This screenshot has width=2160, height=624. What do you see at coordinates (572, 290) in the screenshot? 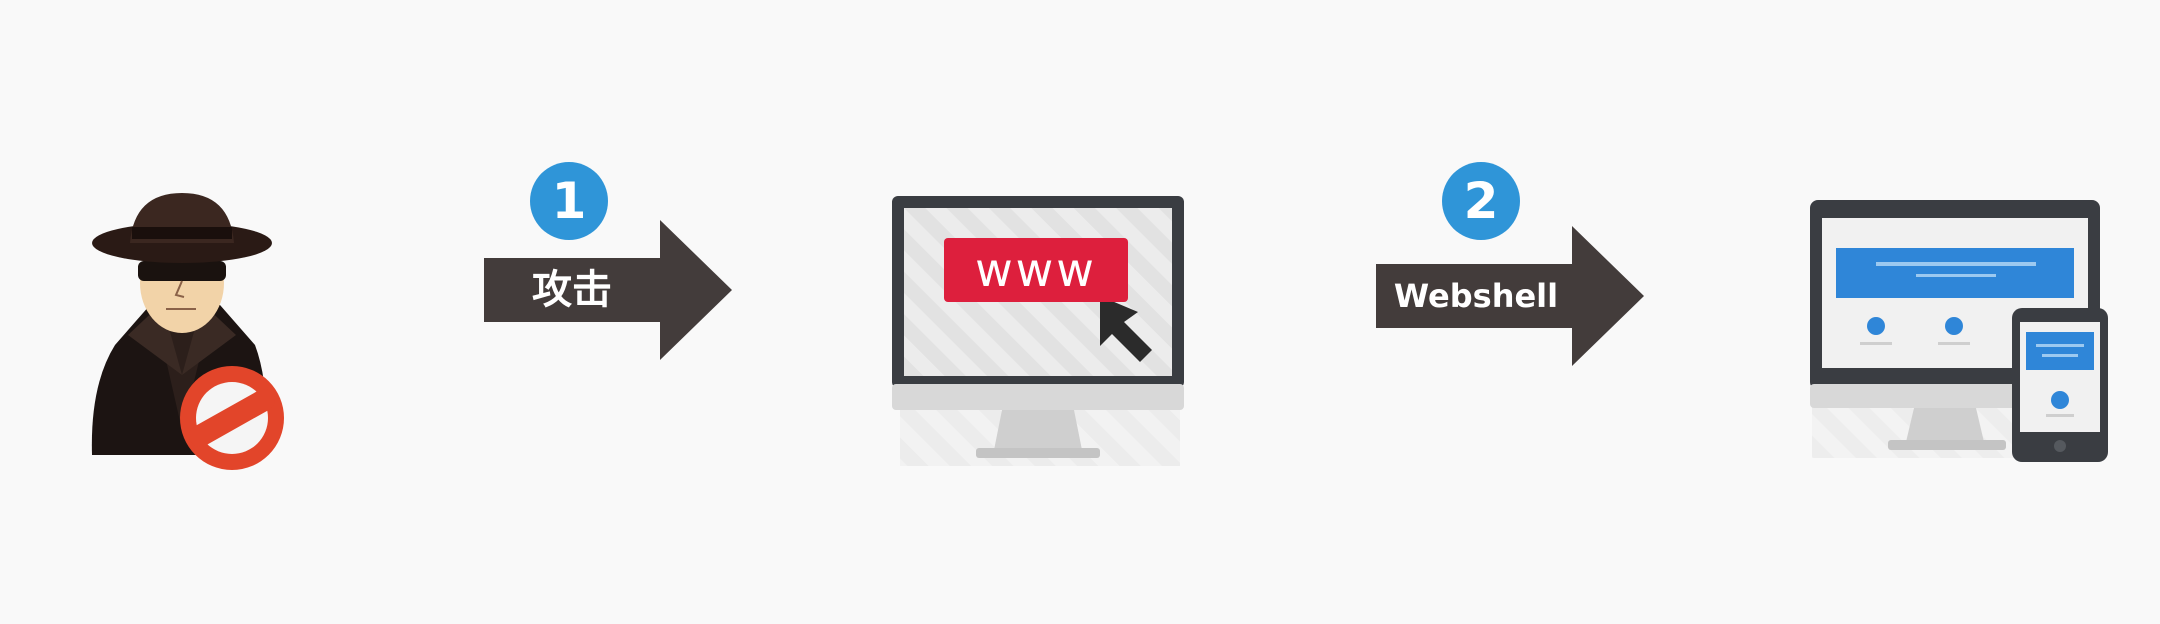
I see `attack-label: 攻击` at bounding box center [572, 290].